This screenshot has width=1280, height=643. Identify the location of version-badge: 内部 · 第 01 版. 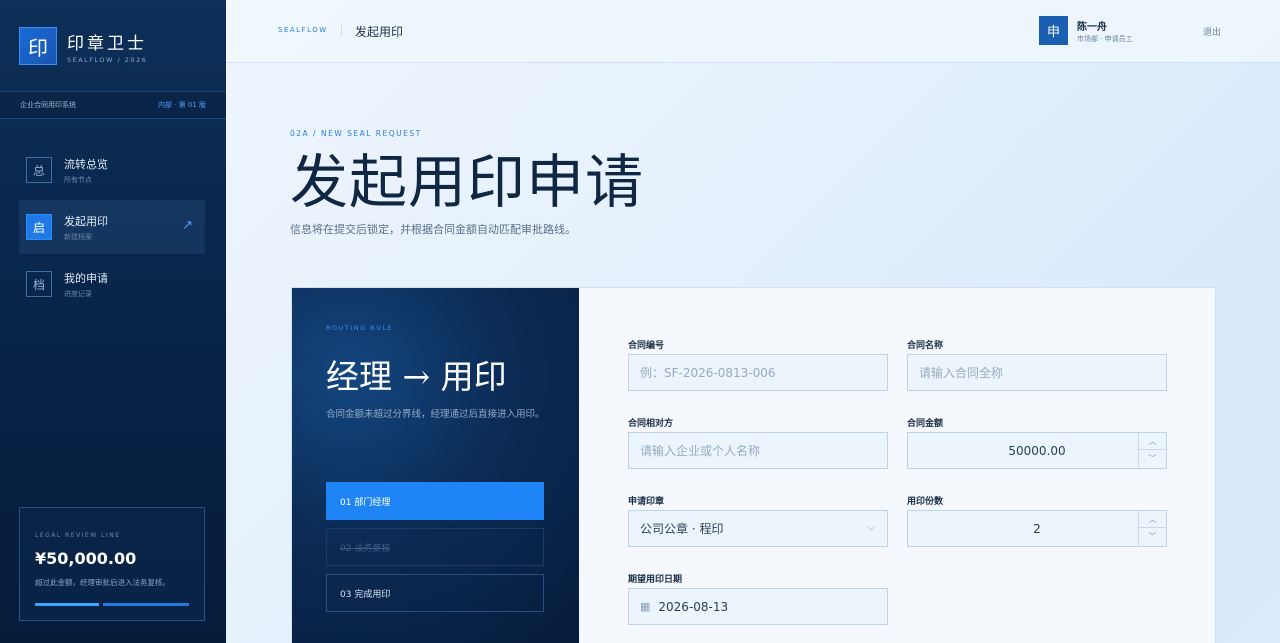
(181, 105).